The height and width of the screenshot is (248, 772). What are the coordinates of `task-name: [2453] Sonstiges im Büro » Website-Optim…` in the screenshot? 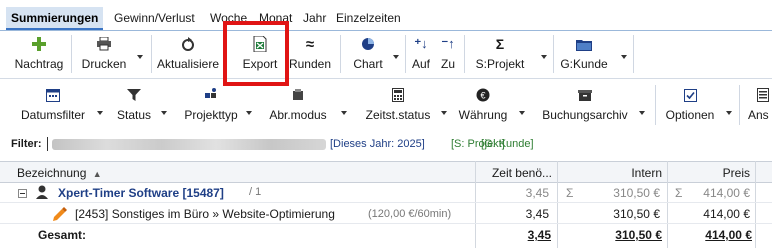 It's located at (205, 214).